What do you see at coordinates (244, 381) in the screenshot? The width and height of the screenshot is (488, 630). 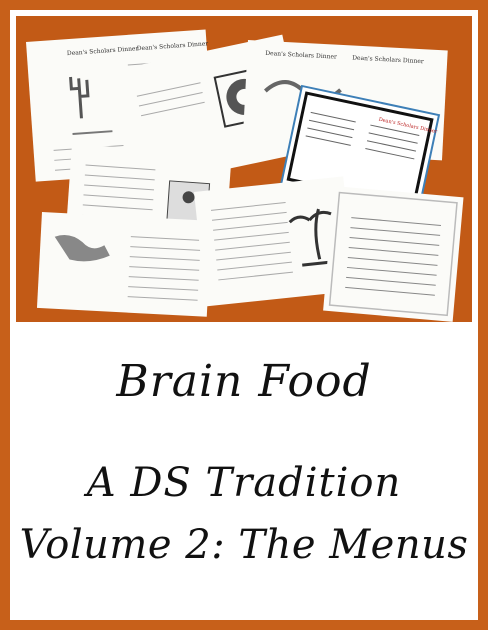 I see `cover-title: Brain Food` at bounding box center [244, 381].